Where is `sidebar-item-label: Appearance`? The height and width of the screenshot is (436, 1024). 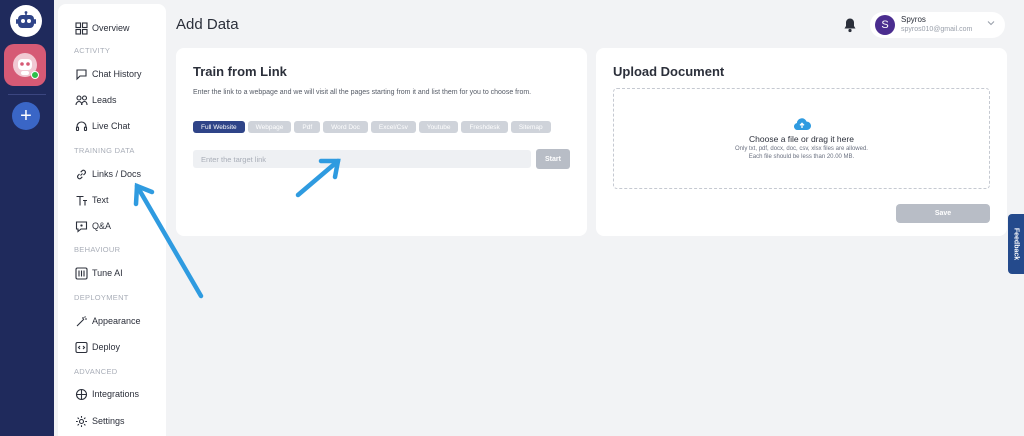 sidebar-item-label: Appearance is located at coordinates (116, 321).